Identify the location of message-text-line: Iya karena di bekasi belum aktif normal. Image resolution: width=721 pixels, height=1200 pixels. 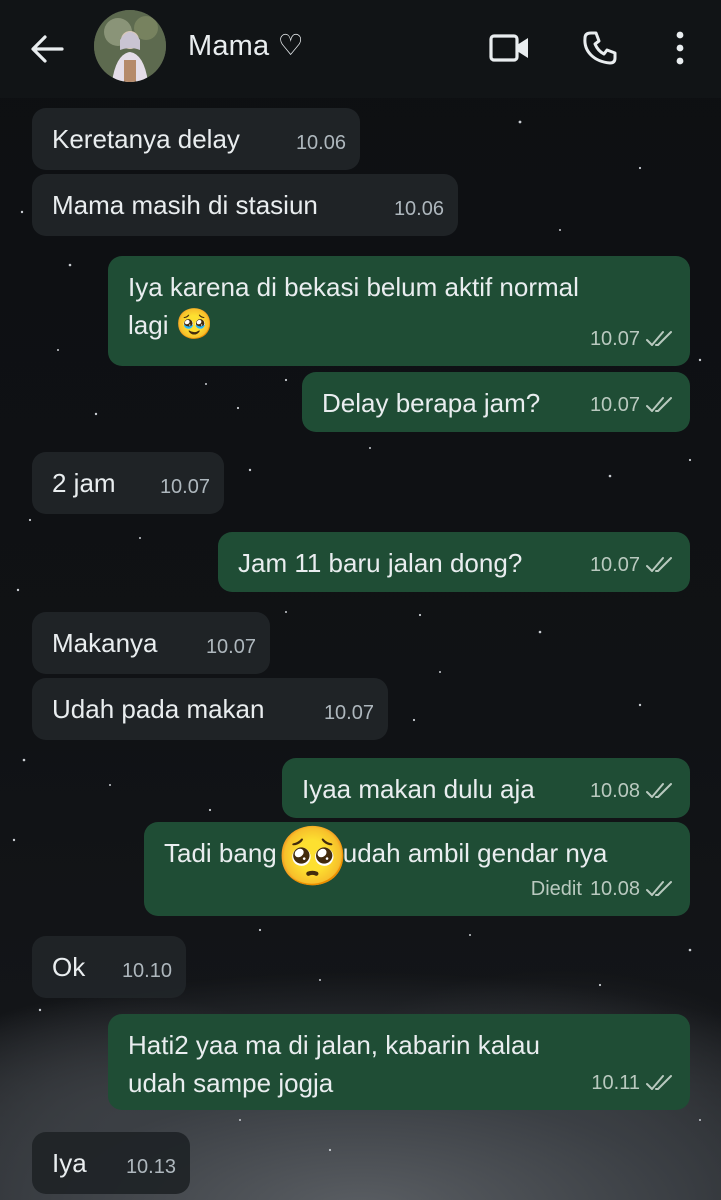
(353, 287).